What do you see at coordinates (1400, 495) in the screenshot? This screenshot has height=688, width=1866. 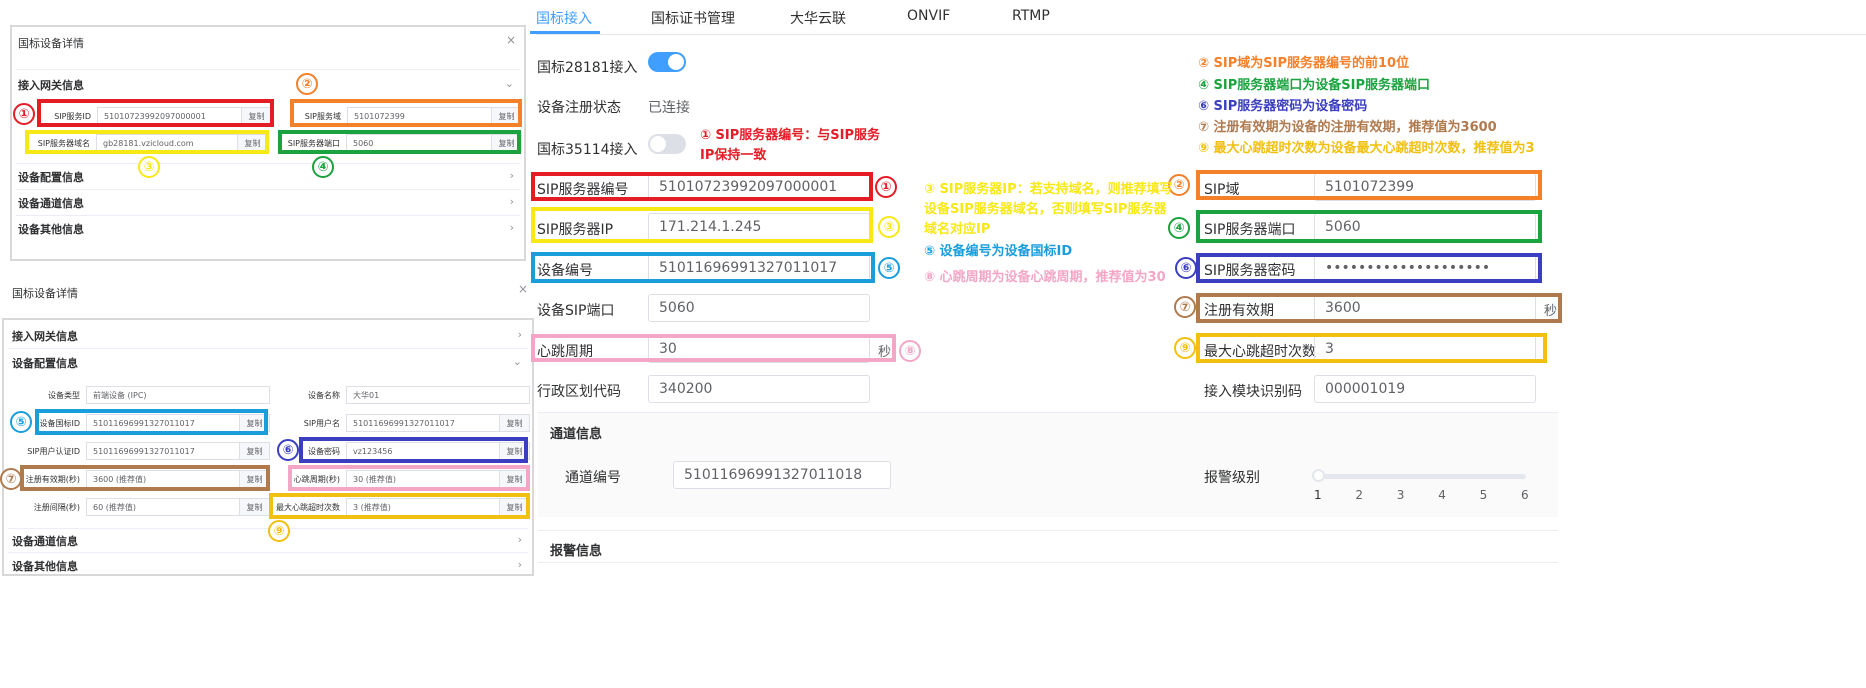 I see `alarm-level-tick: 3` at bounding box center [1400, 495].